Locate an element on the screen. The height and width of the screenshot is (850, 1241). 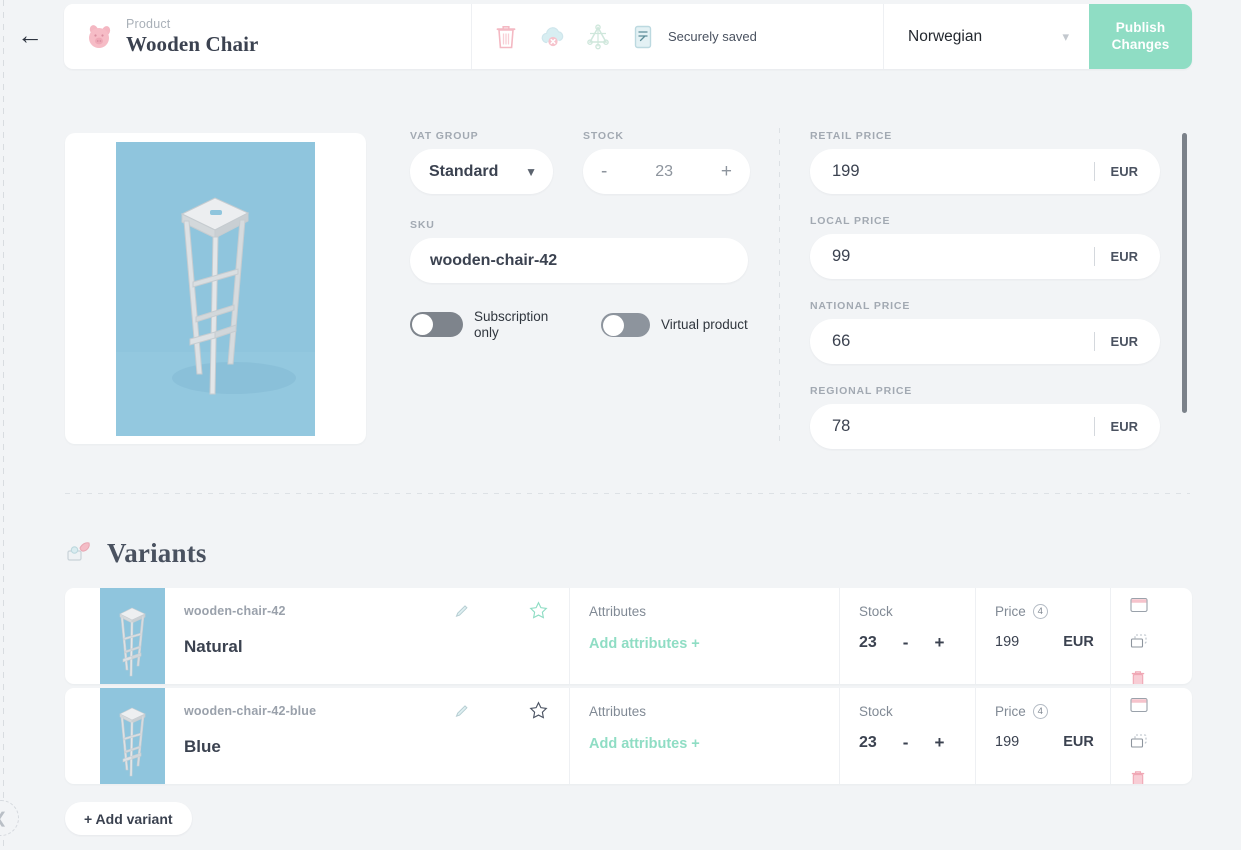
sku-input: wooden-chair-42 is located at coordinates (579, 260).